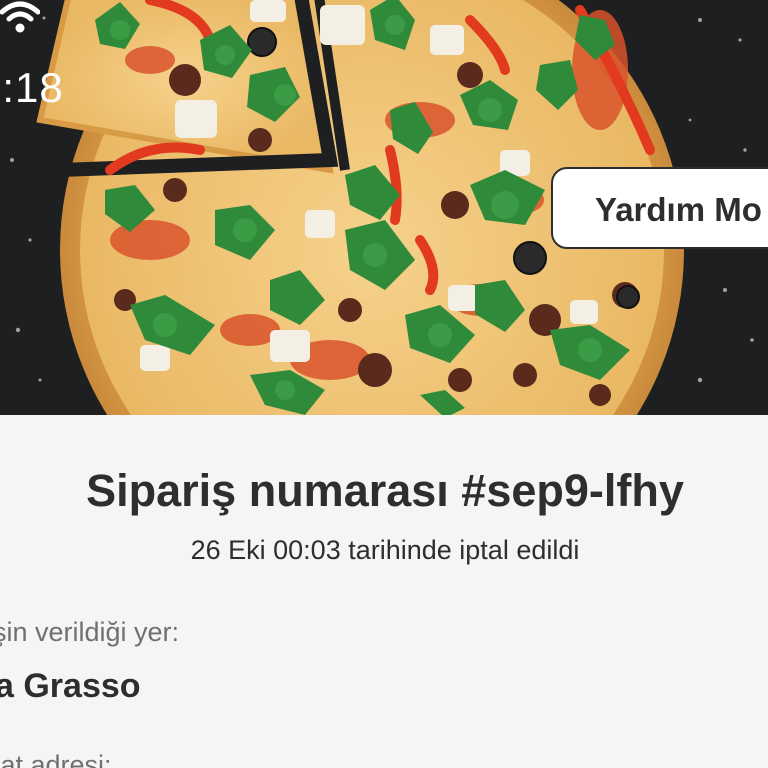 The image size is (768, 768). Describe the element at coordinates (32, 87) in the screenshot. I see `status-time: 0:18` at that location.